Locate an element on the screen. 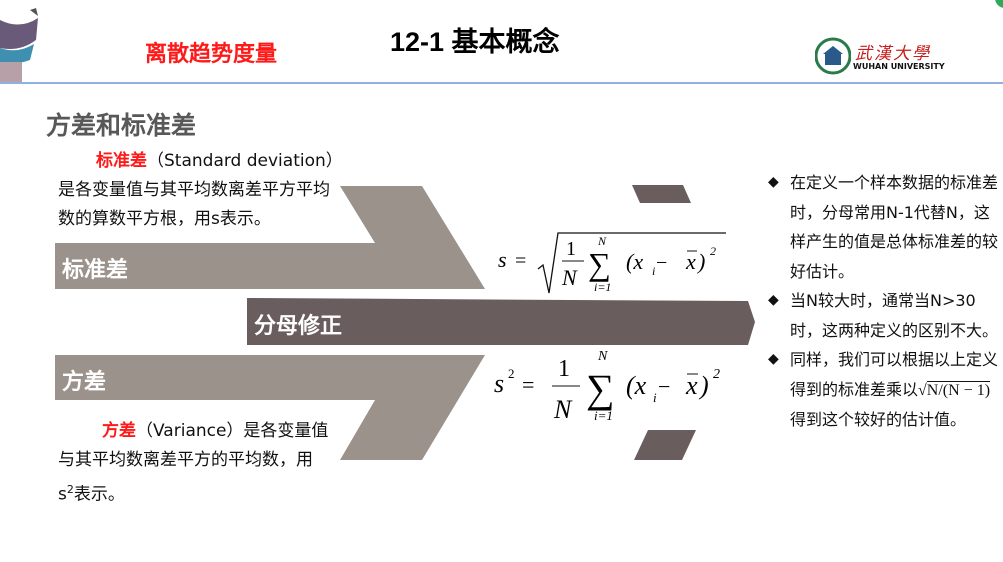 This screenshot has height=562, width=1003. sqrt-expression: N/(N − 1) is located at coordinates (958, 389).